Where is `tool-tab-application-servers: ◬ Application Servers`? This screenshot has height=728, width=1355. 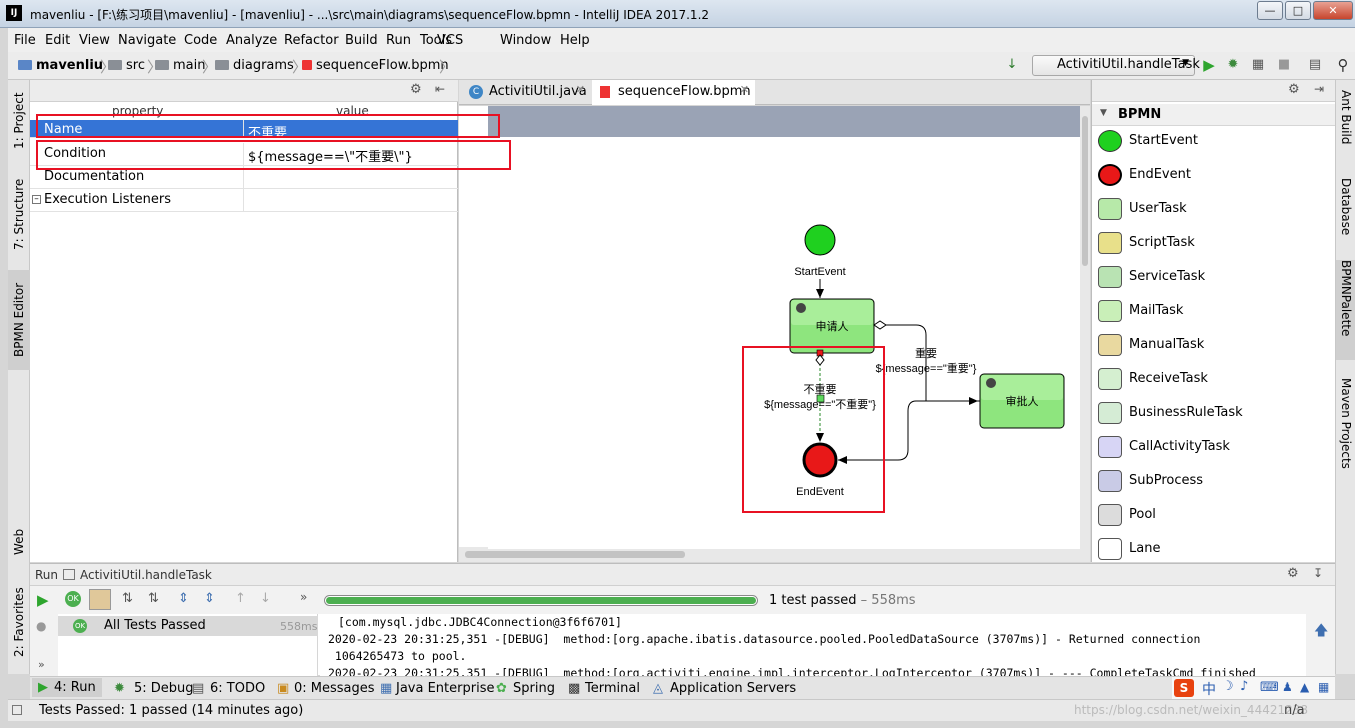
tool-tab-application-servers: ◬ Application Servers is located at coordinates (723, 688).